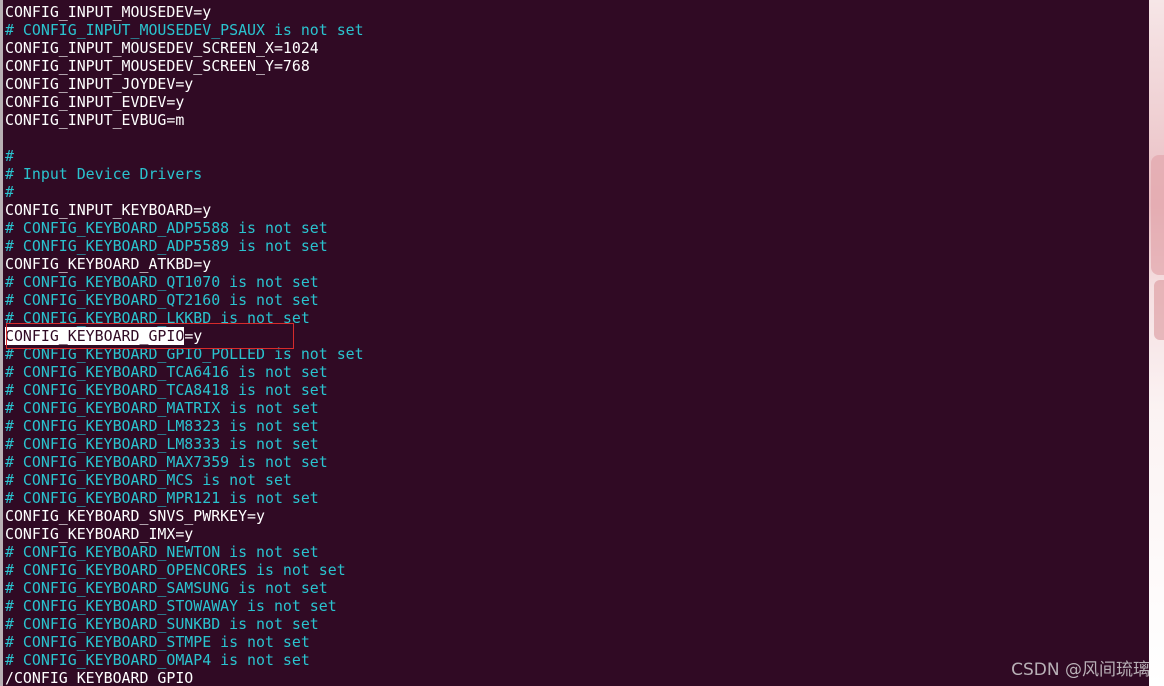 Image resolution: width=1164 pixels, height=686 pixels. I want to click on config-comment-line: # CONFIG_KEYBOARD_SUNKBD is not set, so click(162, 624).